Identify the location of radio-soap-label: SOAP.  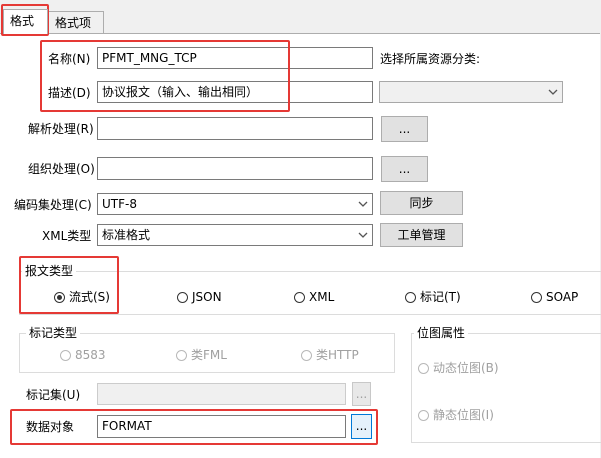
(562, 297).